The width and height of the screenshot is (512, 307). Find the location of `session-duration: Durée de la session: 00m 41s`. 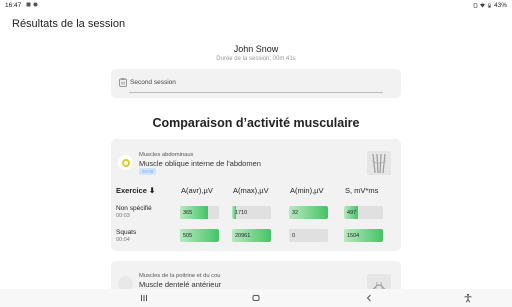

session-duration: Durée de la session: 00m 41s is located at coordinates (256, 59).